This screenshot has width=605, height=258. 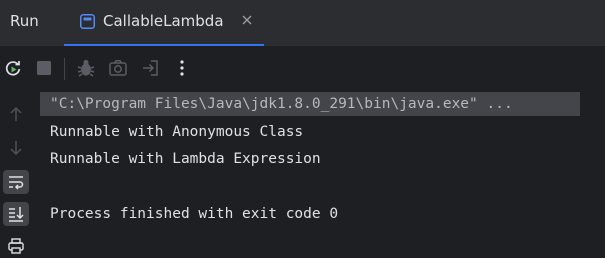 I want to click on application-config-icon, so click(x=87, y=21).